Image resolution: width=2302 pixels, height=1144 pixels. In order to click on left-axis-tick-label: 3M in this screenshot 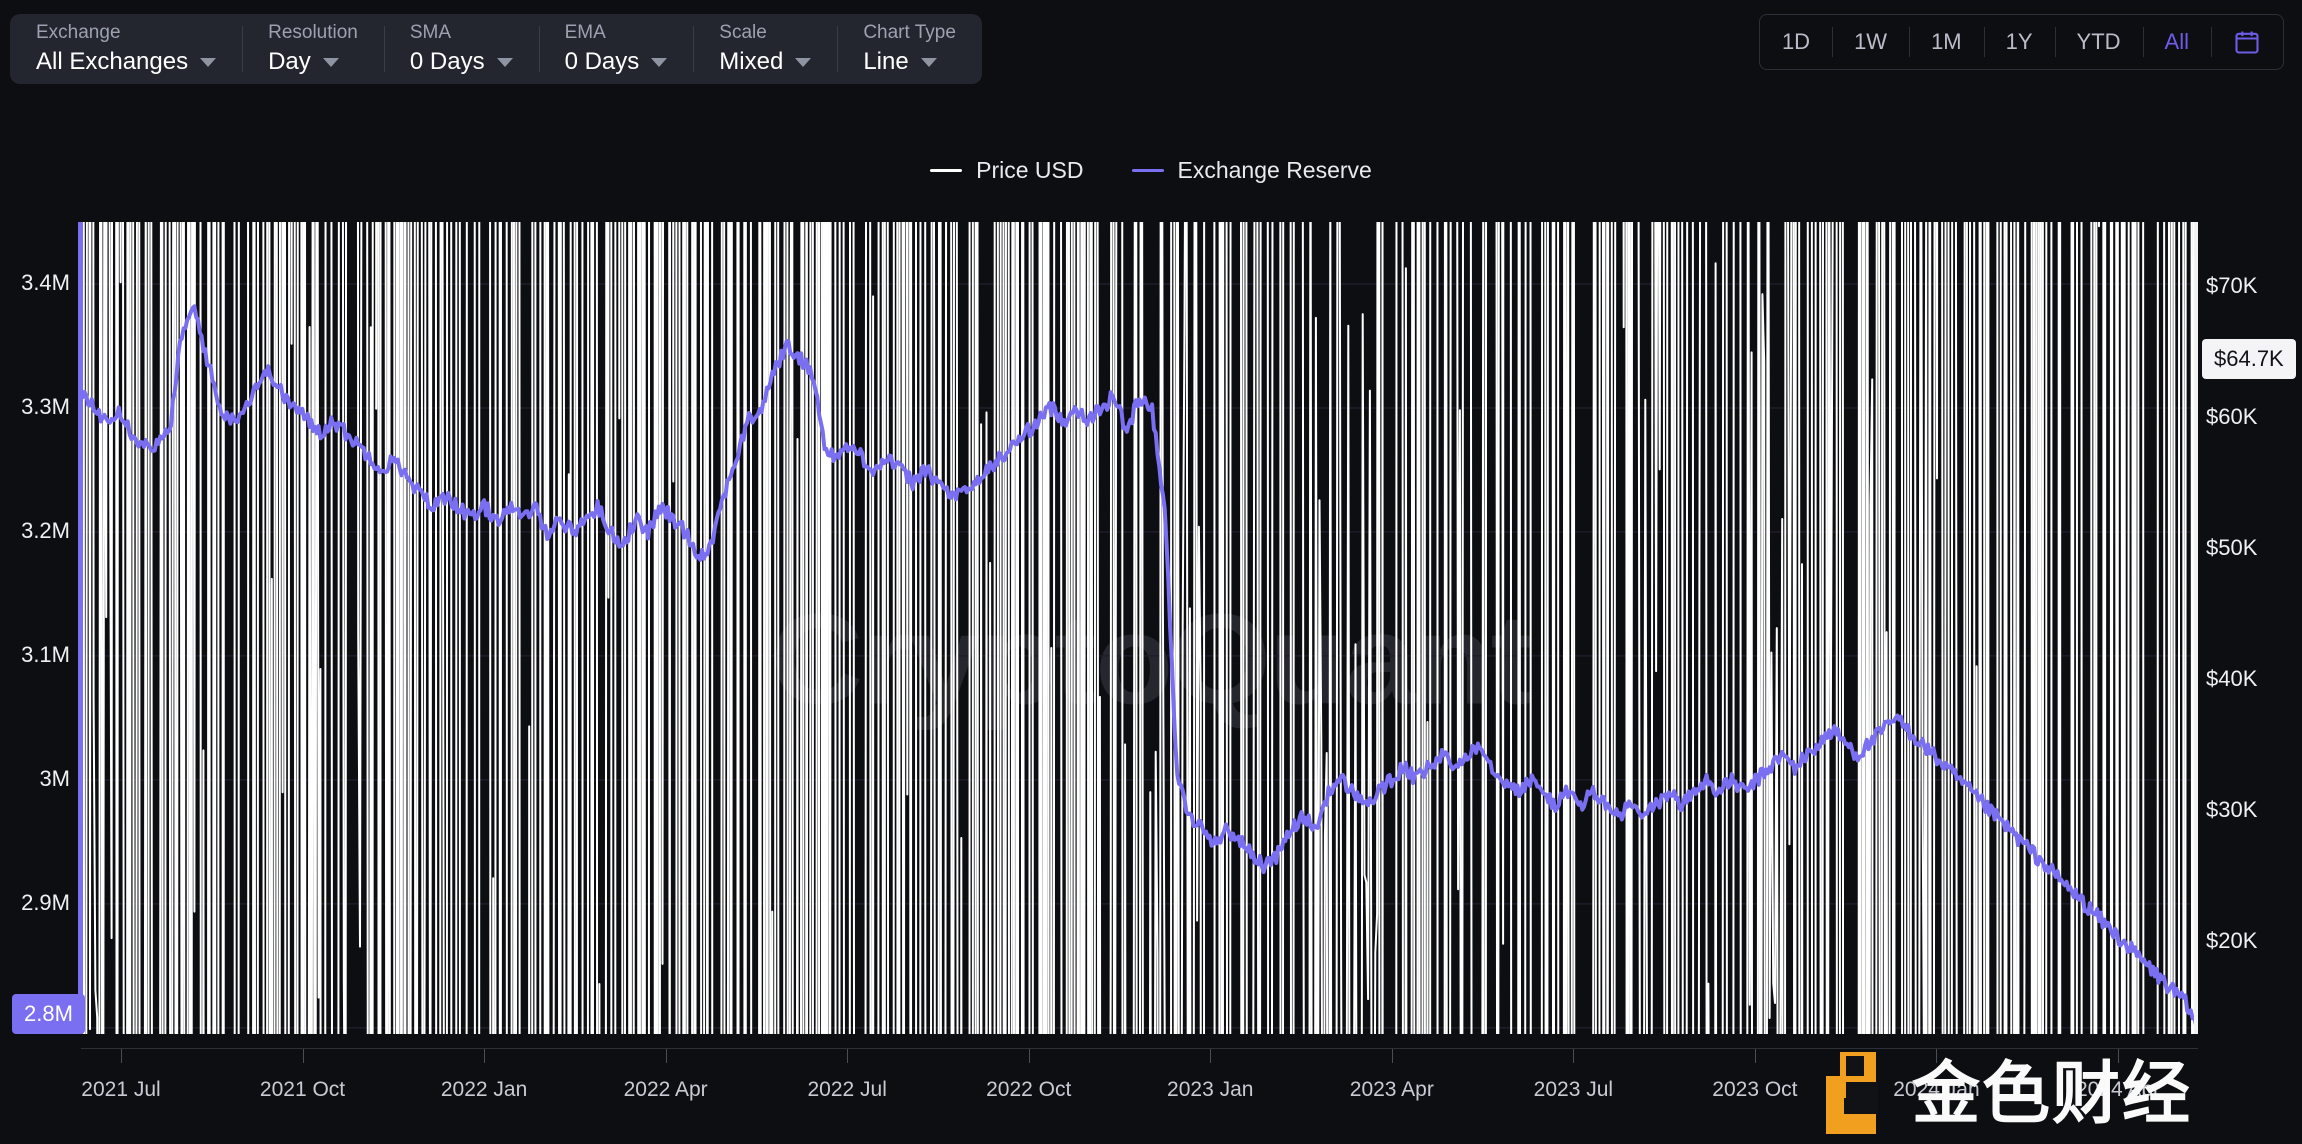, I will do `click(54, 778)`.